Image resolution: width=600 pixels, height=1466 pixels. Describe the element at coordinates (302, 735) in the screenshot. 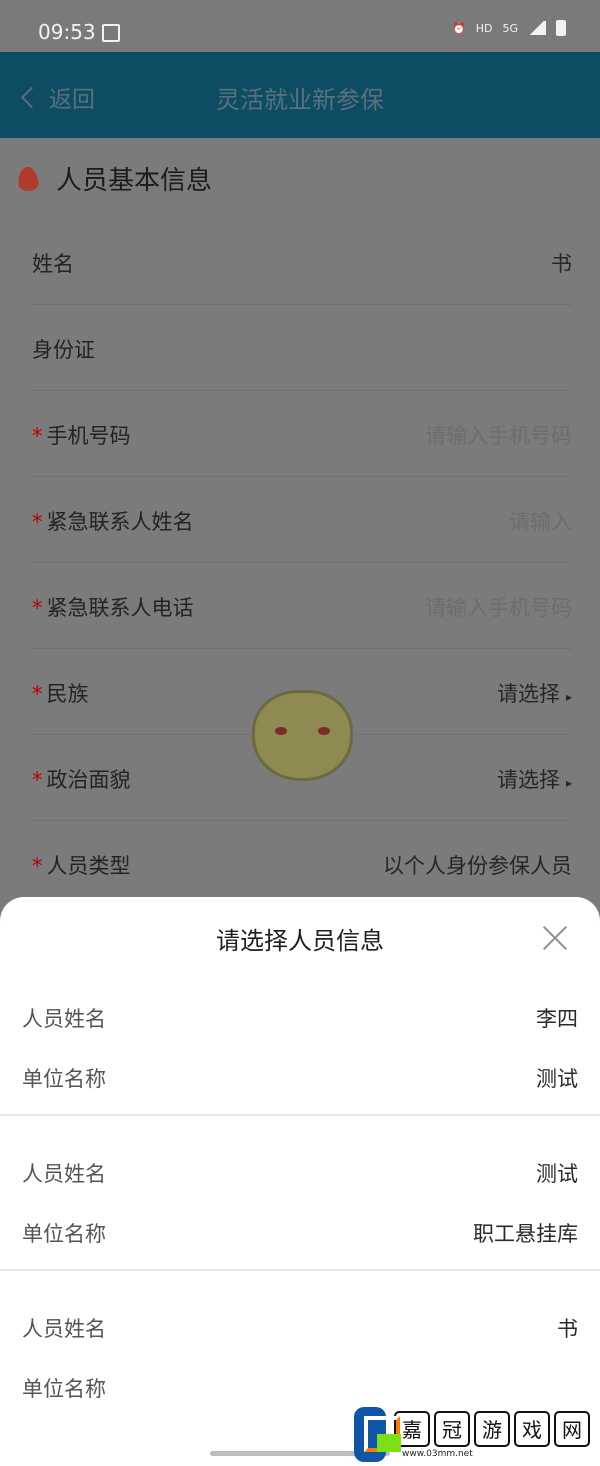

I see `mascot-icon` at that location.